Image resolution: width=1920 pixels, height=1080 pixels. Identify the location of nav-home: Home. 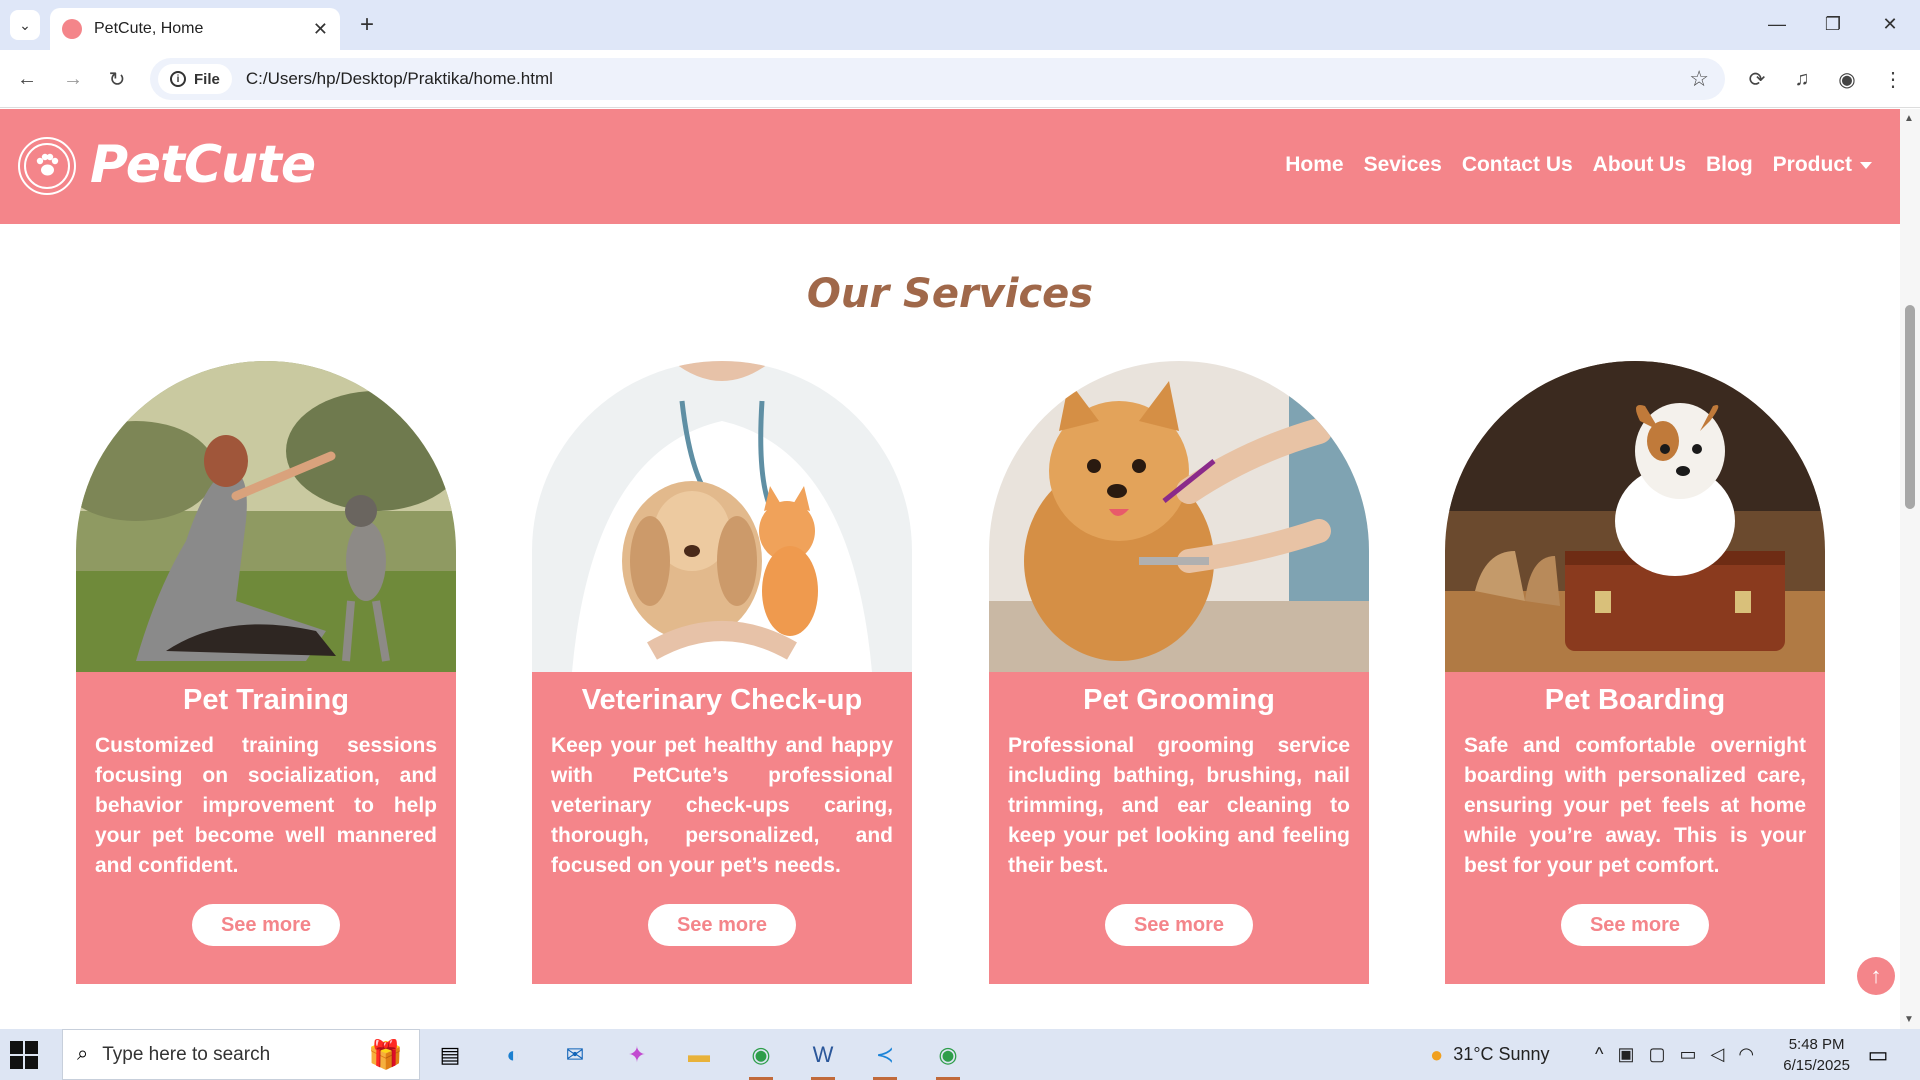
(1314, 165).